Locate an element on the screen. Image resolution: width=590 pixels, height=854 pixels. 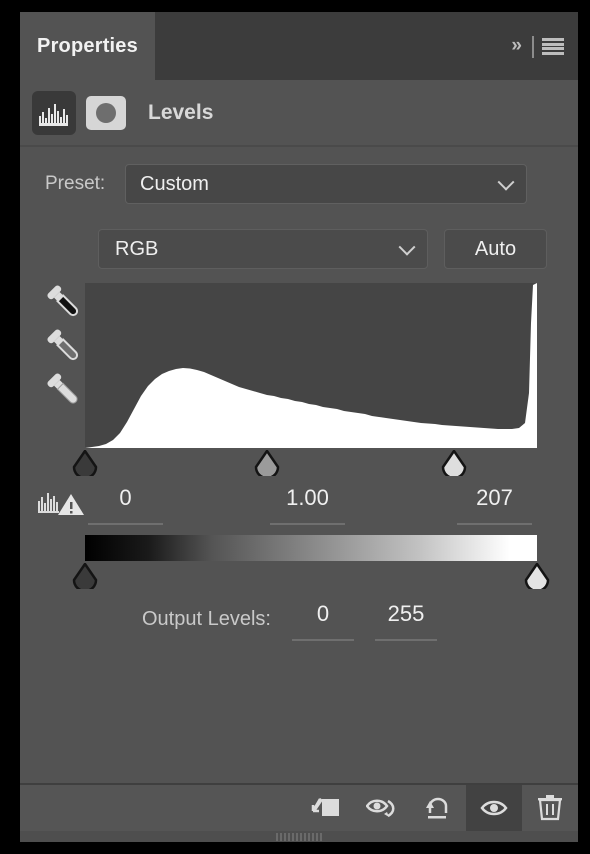
preset-dropdown: Custom is located at coordinates (326, 184).